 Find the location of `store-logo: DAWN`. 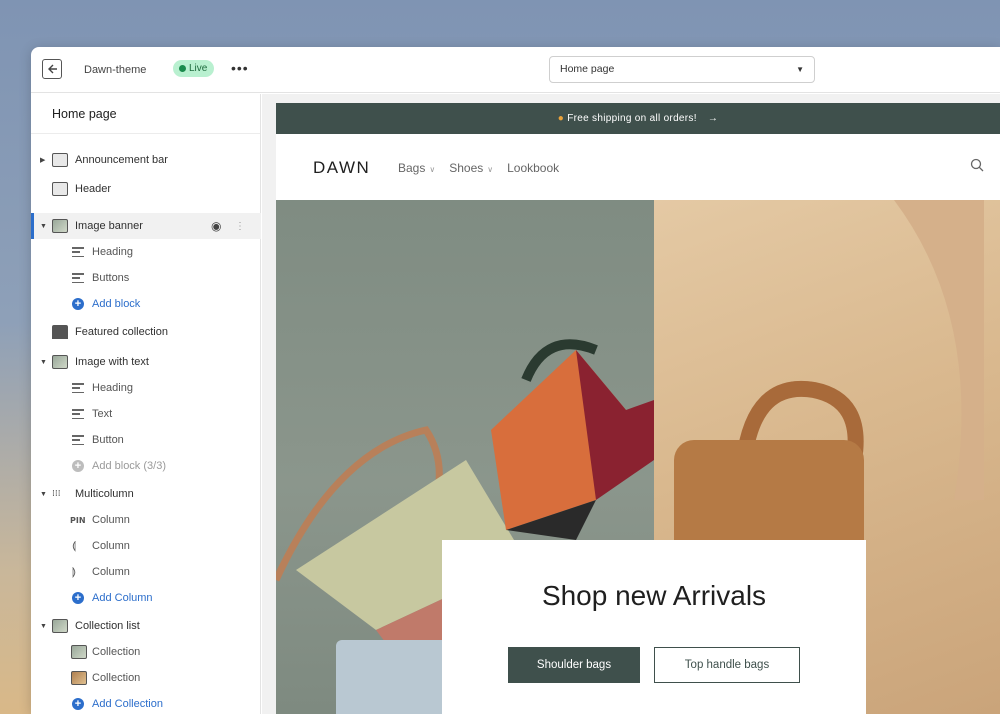

store-logo: DAWN is located at coordinates (341, 168).